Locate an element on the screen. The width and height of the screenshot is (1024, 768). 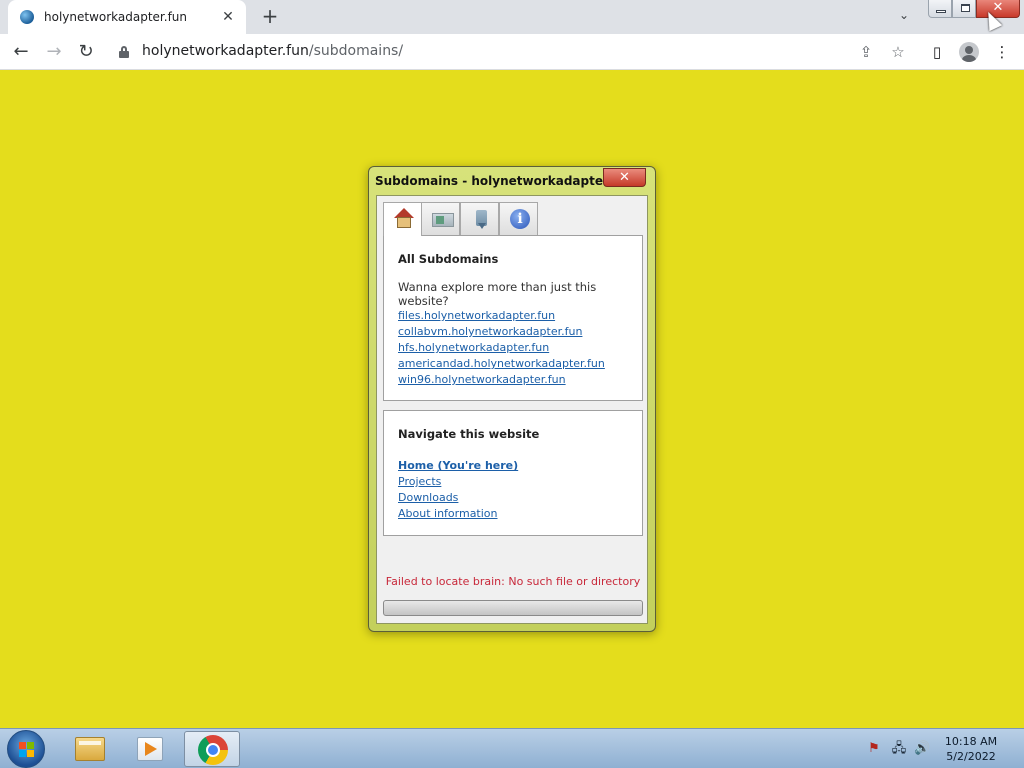
browser-tab: holynetworkadapter.fun ✕ is located at coordinates (127, 17).